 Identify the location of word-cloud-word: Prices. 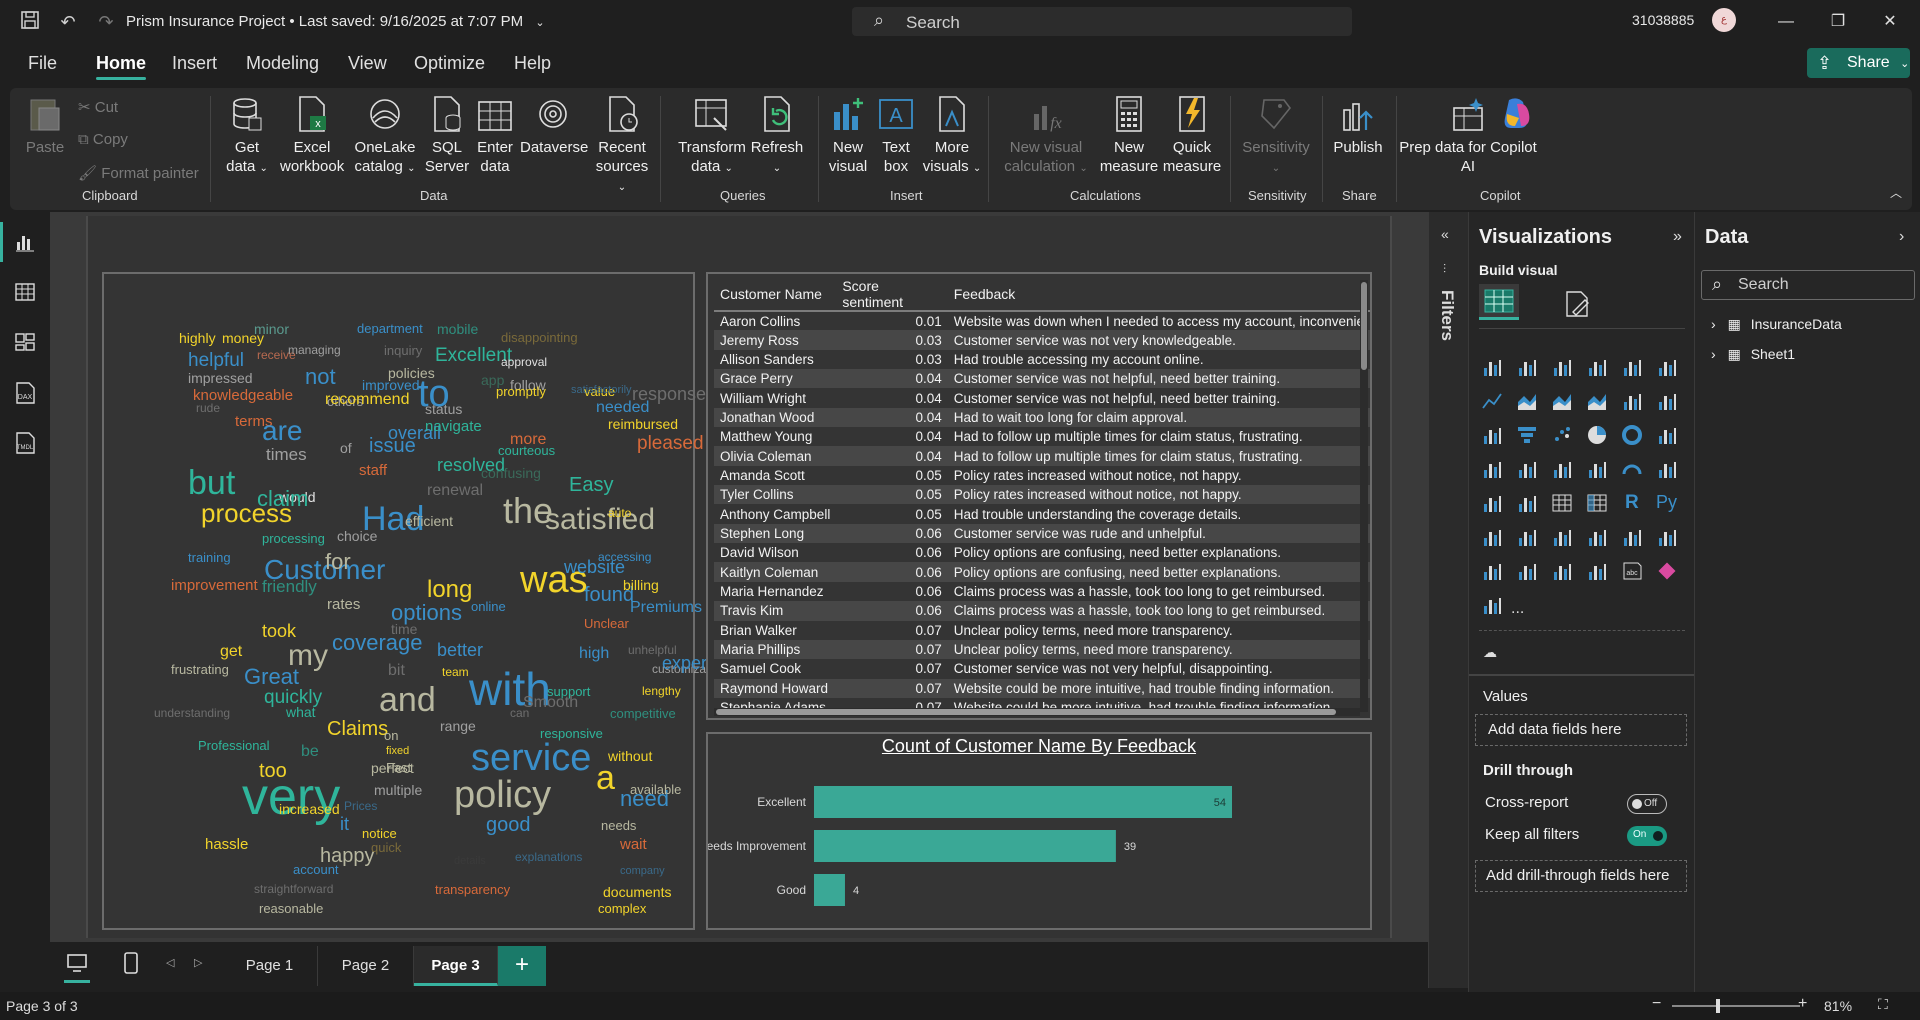
(360, 806).